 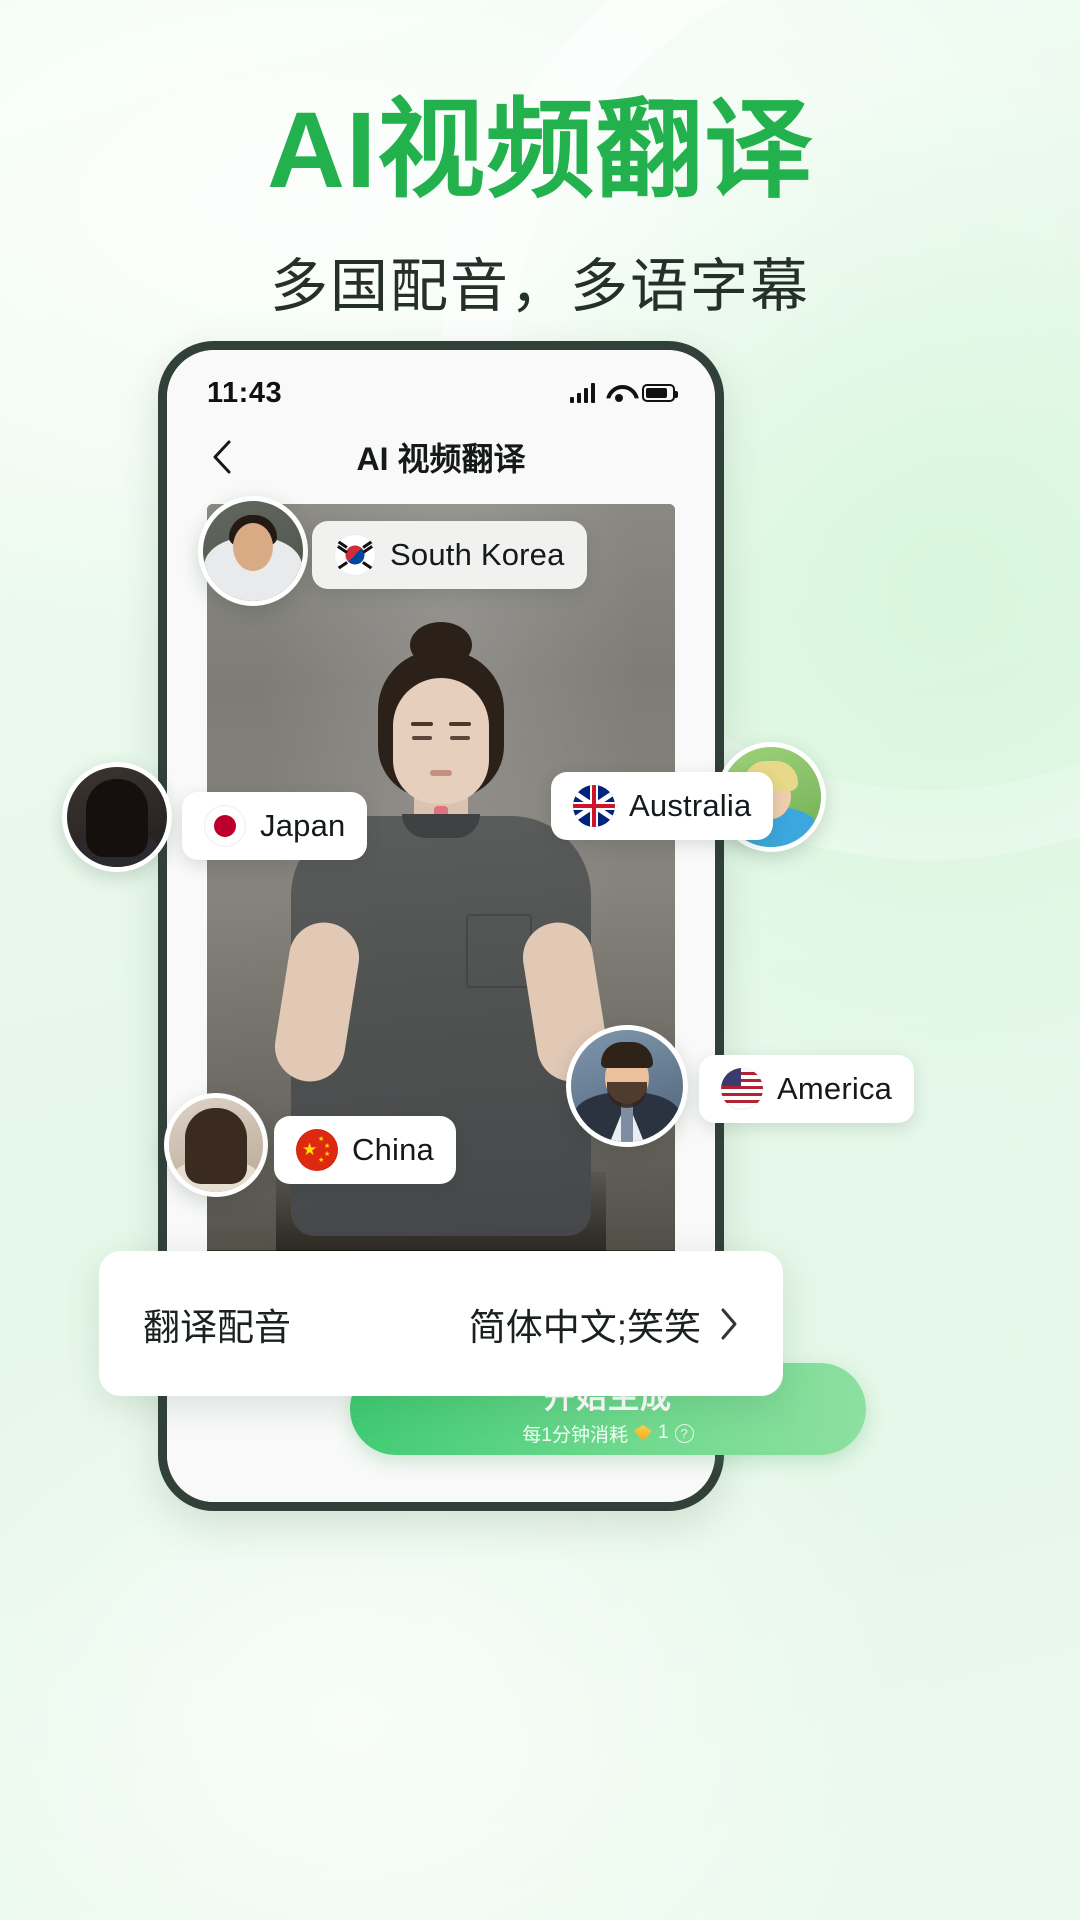 I want to click on subject-collar, so click(x=441, y=826).